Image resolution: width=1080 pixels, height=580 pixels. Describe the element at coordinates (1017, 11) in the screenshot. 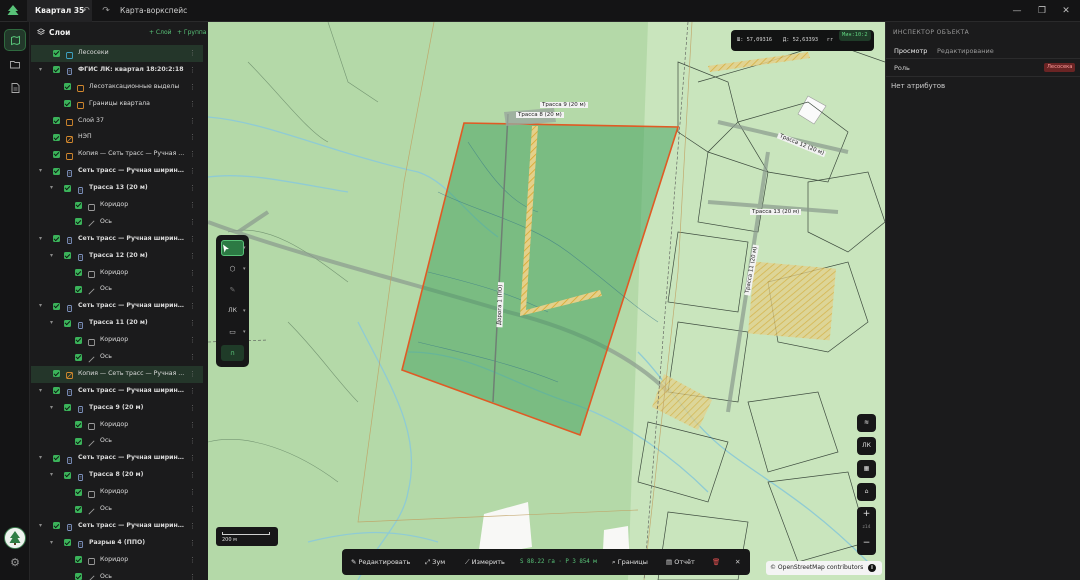

I see `minimize-icon: —` at that location.